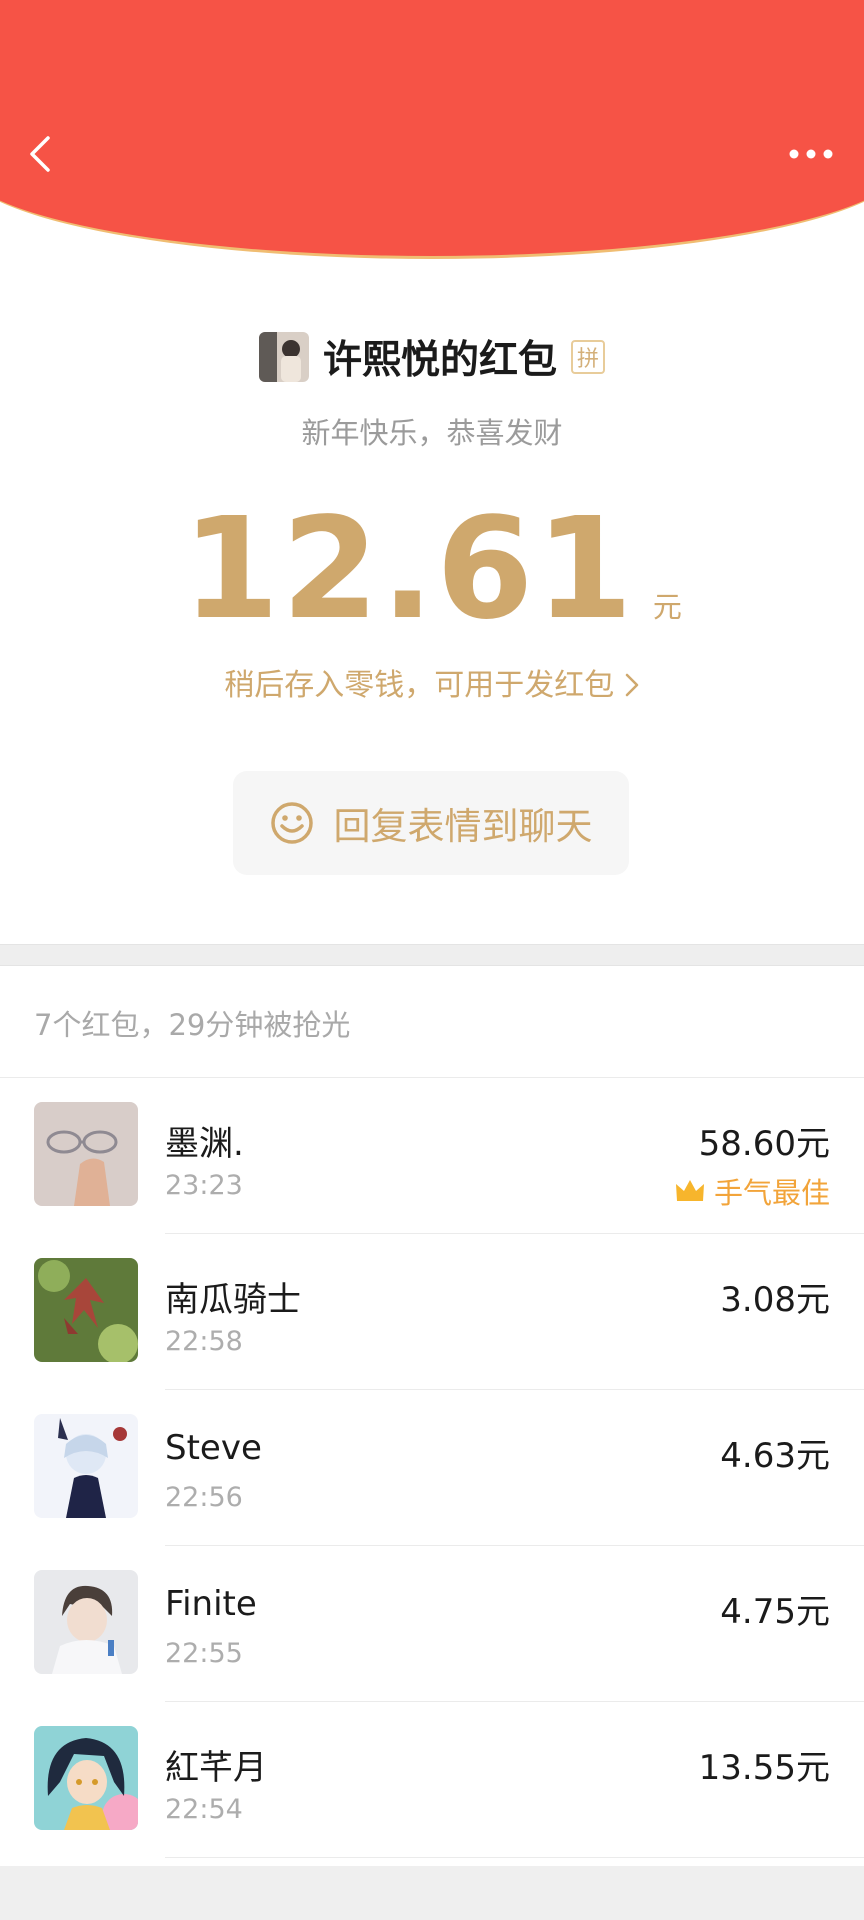 The image size is (864, 1920). What do you see at coordinates (216, 1768) in the screenshot?
I see `recipient-name: 紅芊月` at bounding box center [216, 1768].